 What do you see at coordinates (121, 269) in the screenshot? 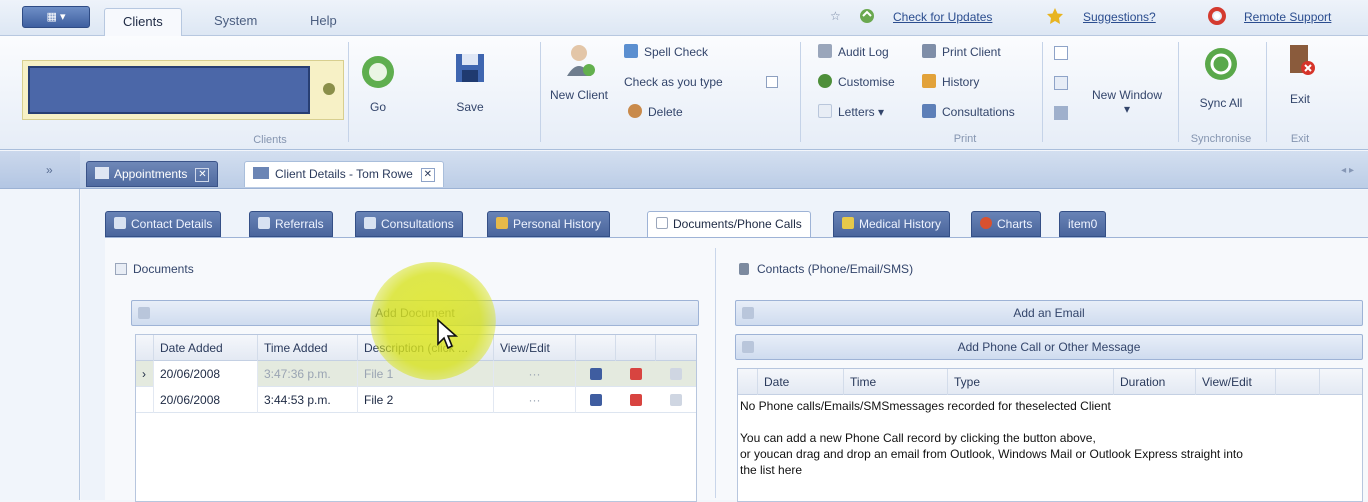
I see `document-icon` at bounding box center [121, 269].